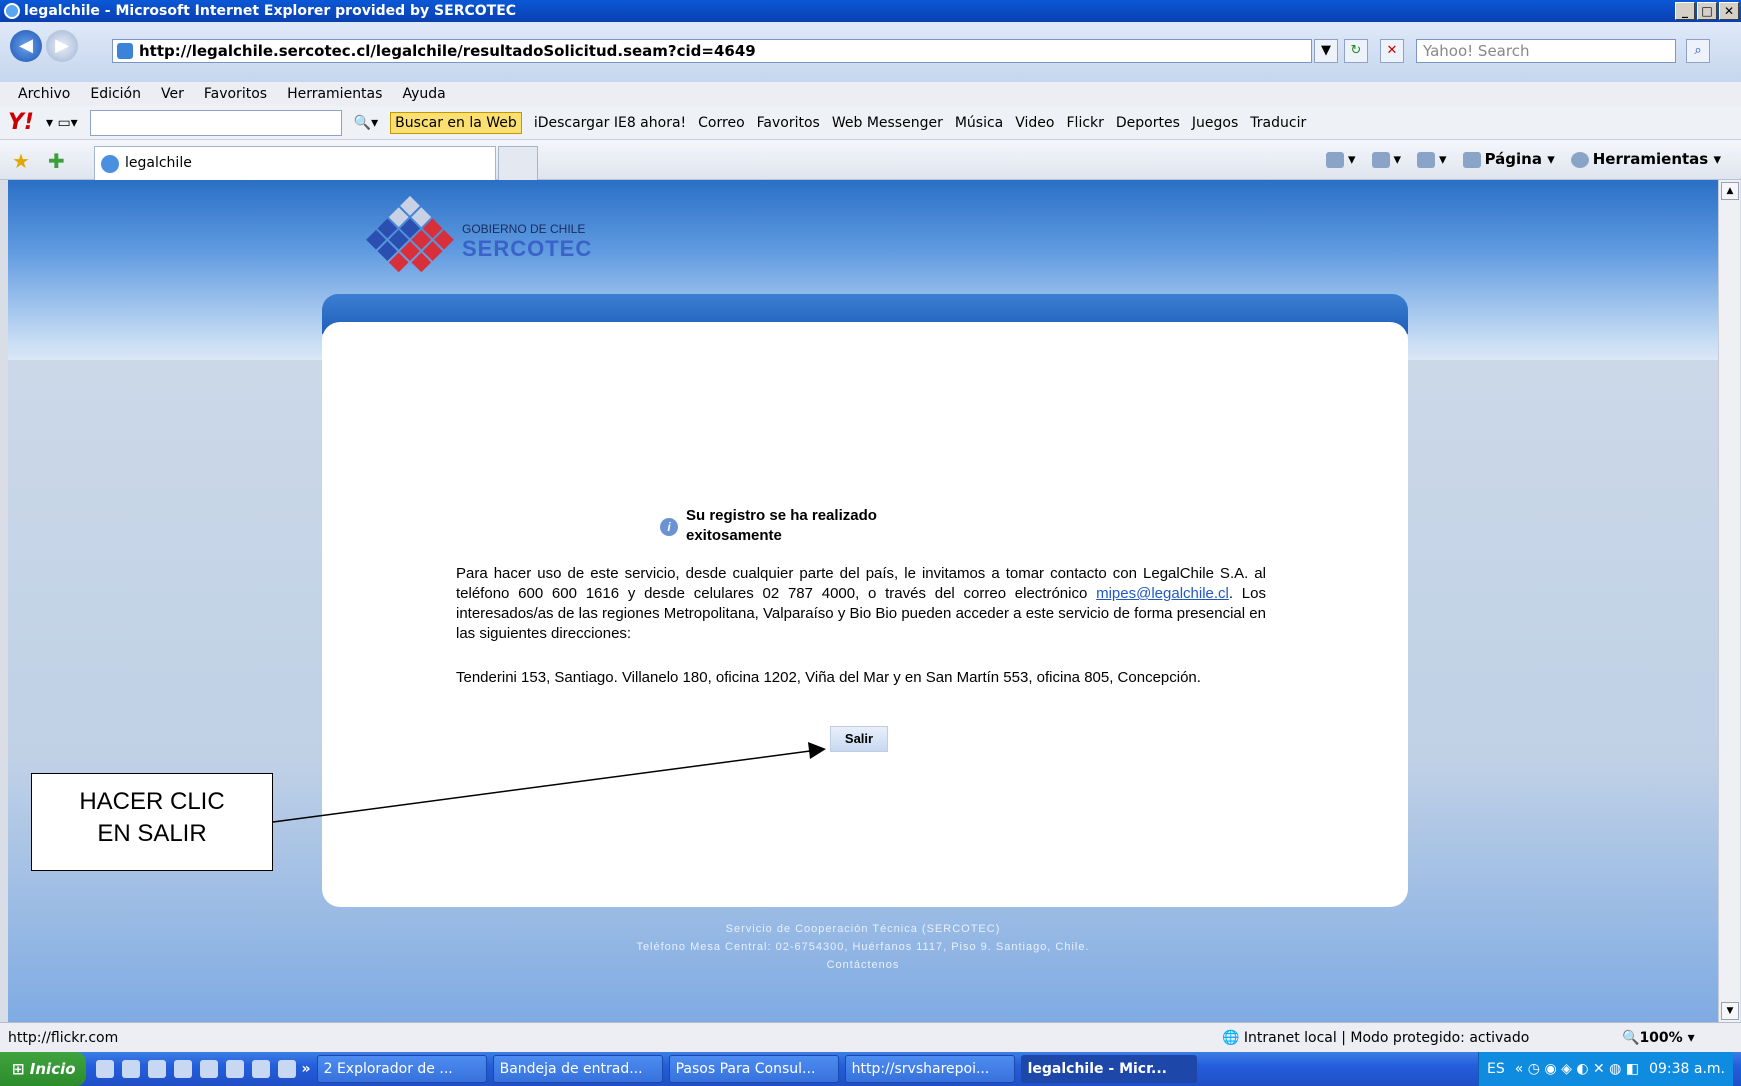  Describe the element at coordinates (1658, 1038) in the screenshot. I see `zoom-level: 🔍100% ▾` at that location.